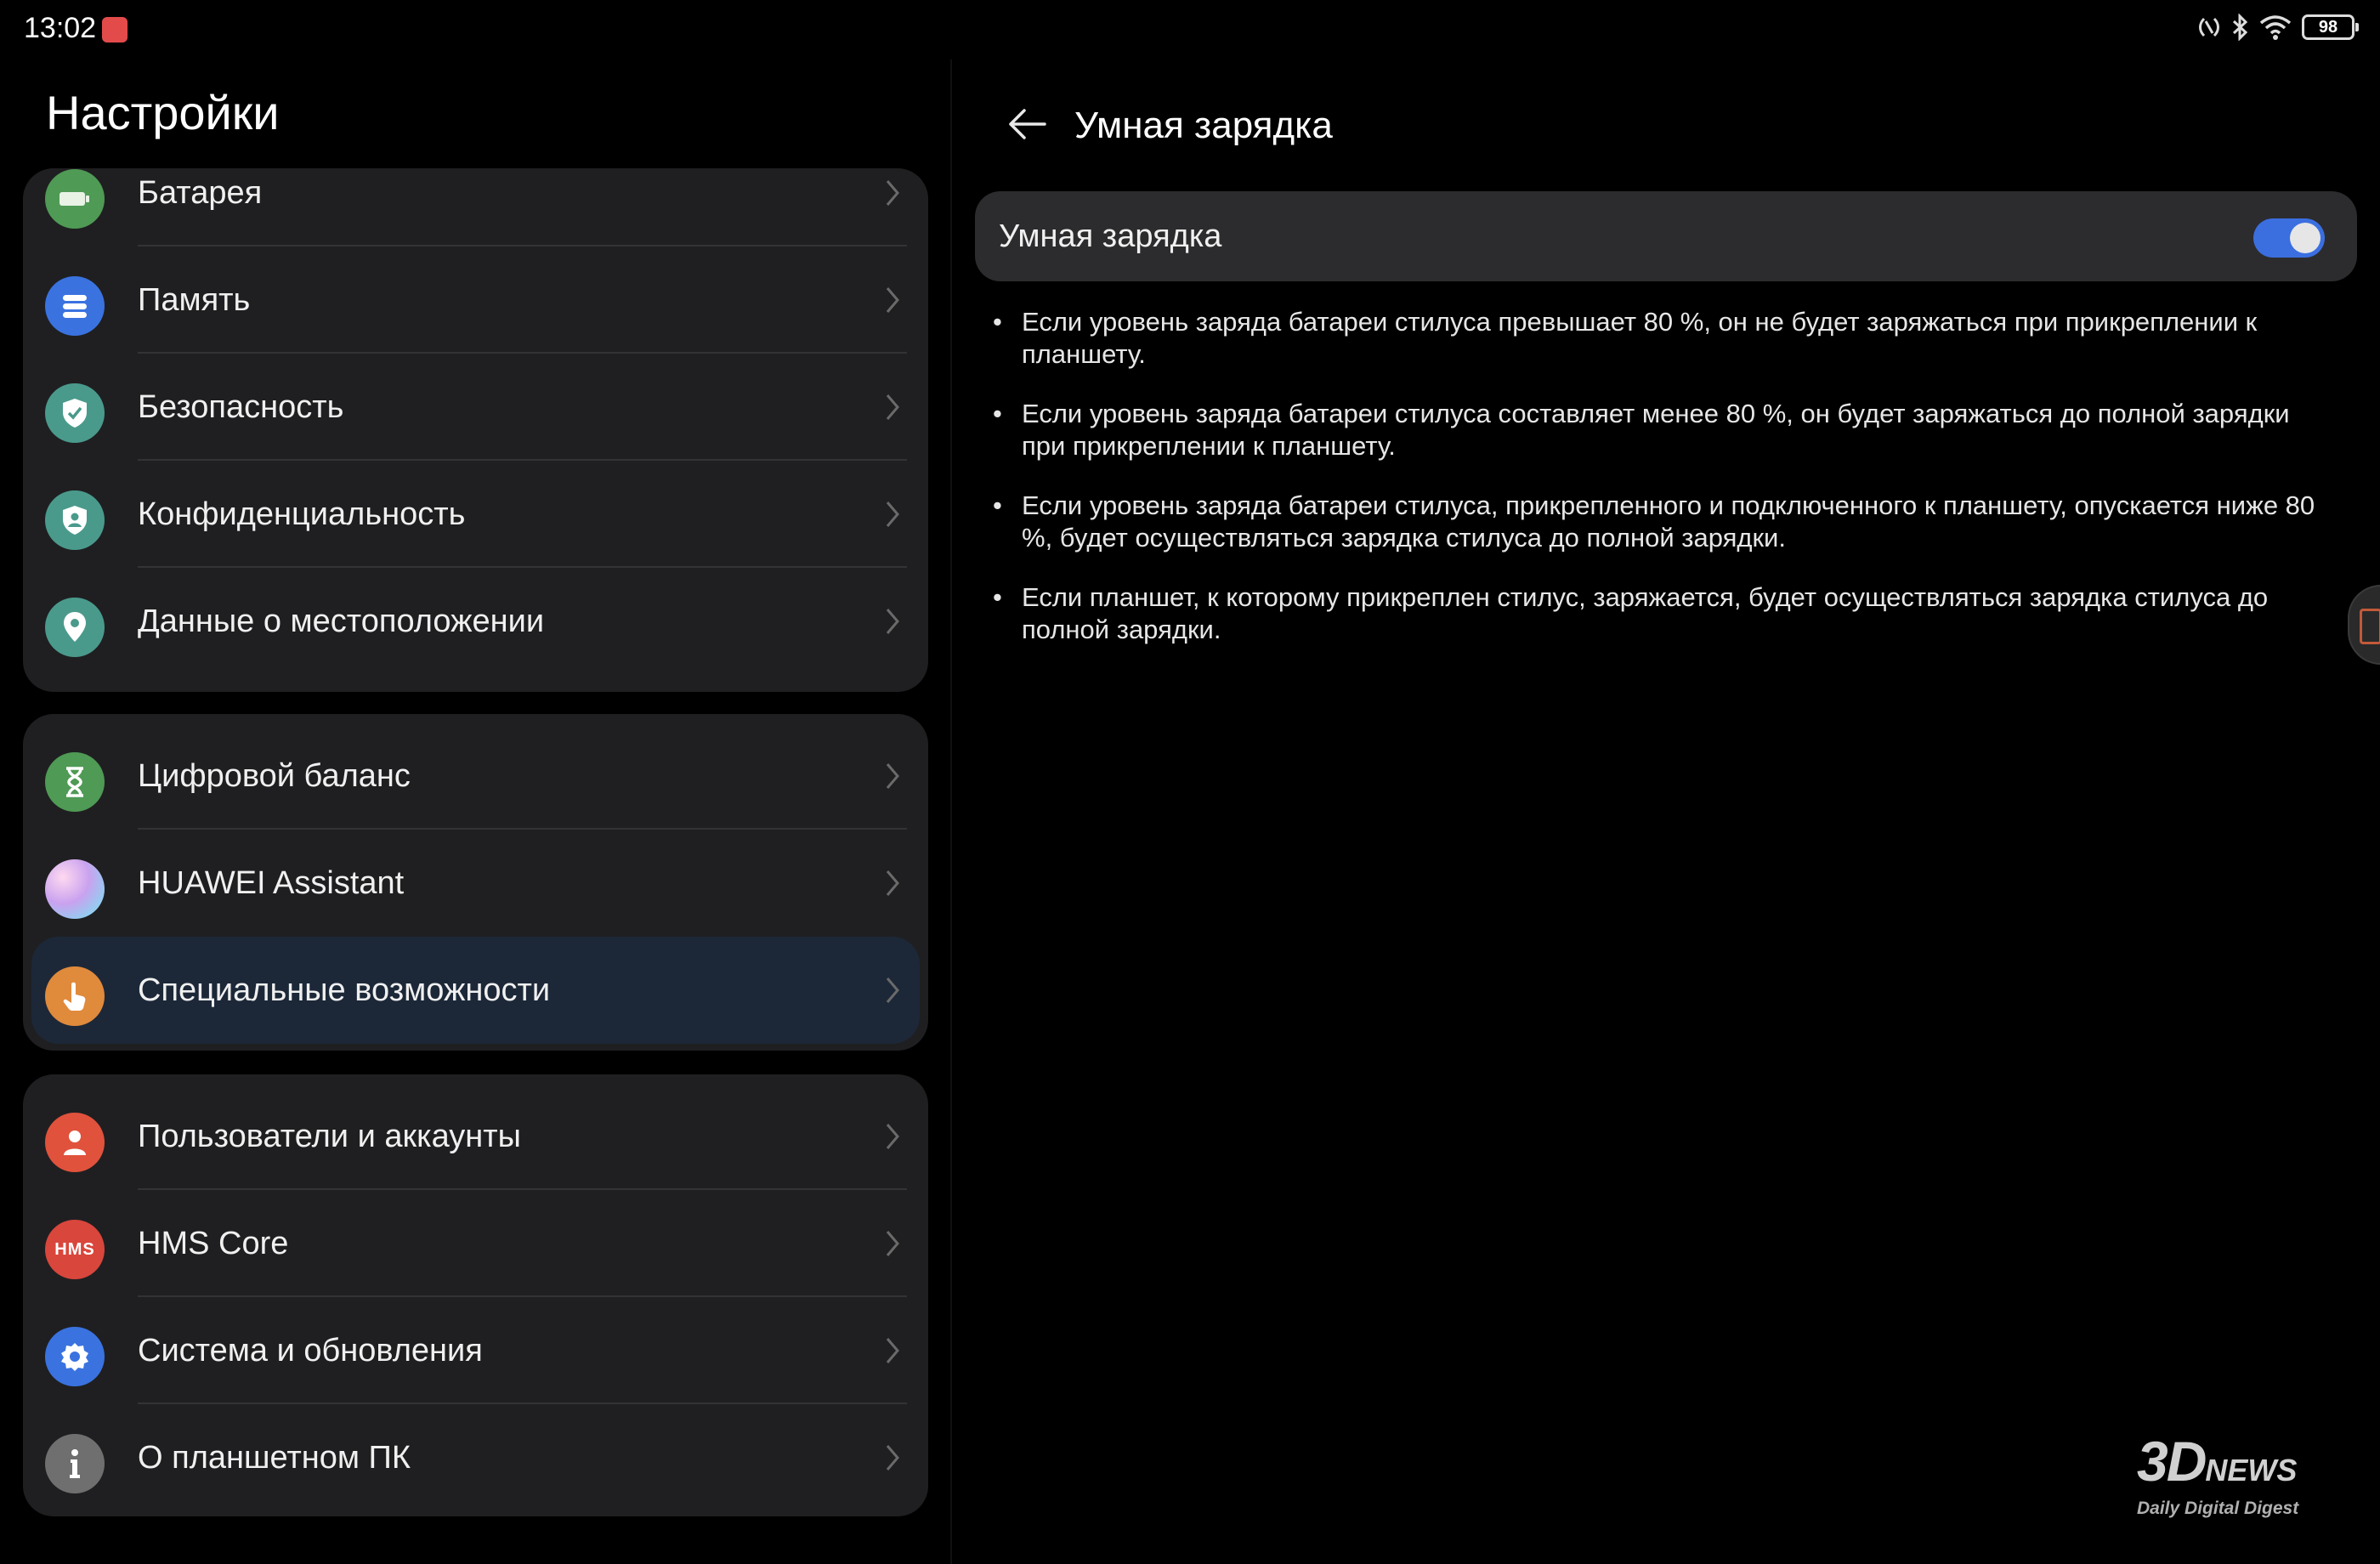 Image resolution: width=2380 pixels, height=1564 pixels. Describe the element at coordinates (475, 1243) in the screenshot. I see `settings-item-hms-core: HMS HMS Core` at that location.